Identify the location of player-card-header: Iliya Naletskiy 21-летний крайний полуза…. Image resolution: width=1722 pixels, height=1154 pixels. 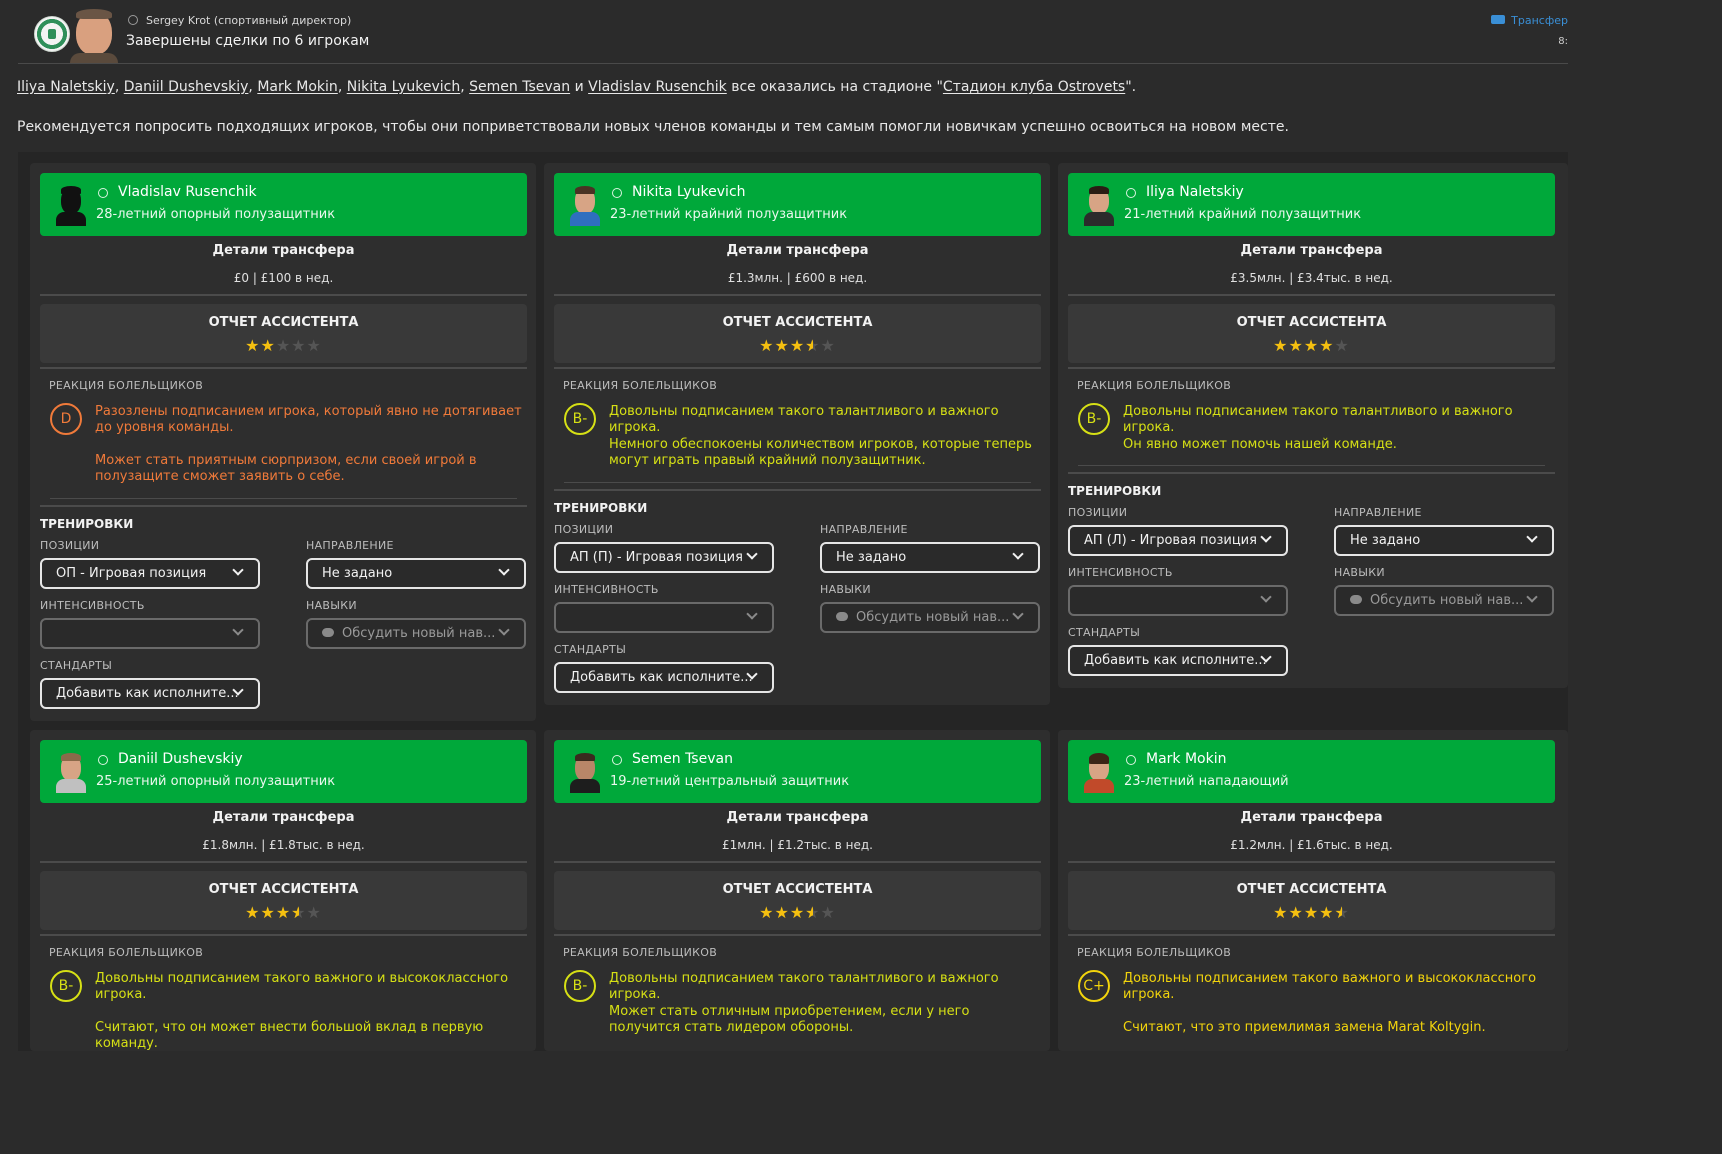
(1311, 204).